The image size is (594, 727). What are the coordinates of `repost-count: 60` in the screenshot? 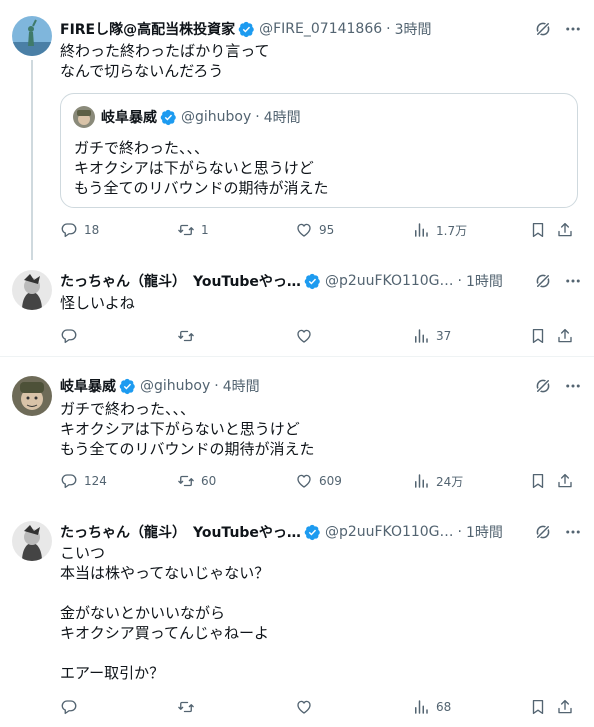 It's located at (209, 481).